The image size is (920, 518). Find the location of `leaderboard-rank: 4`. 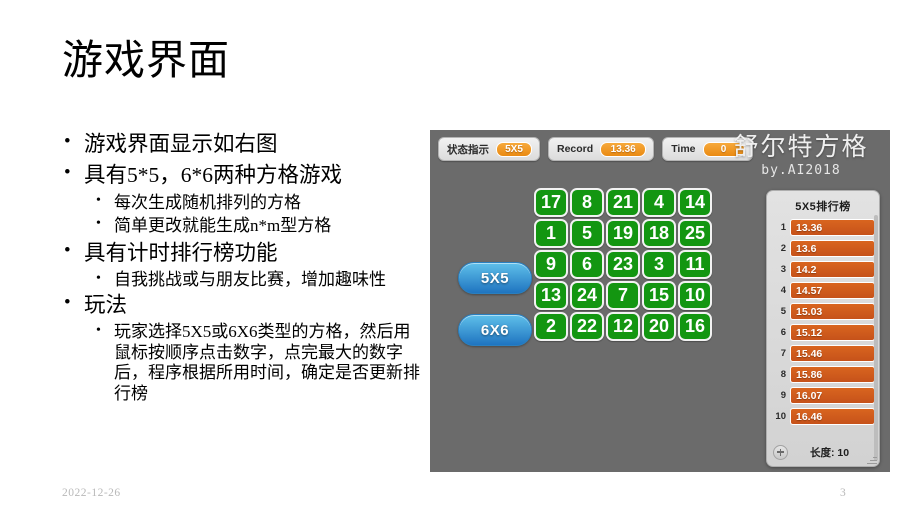

leaderboard-rank: 4 is located at coordinates (783, 290).